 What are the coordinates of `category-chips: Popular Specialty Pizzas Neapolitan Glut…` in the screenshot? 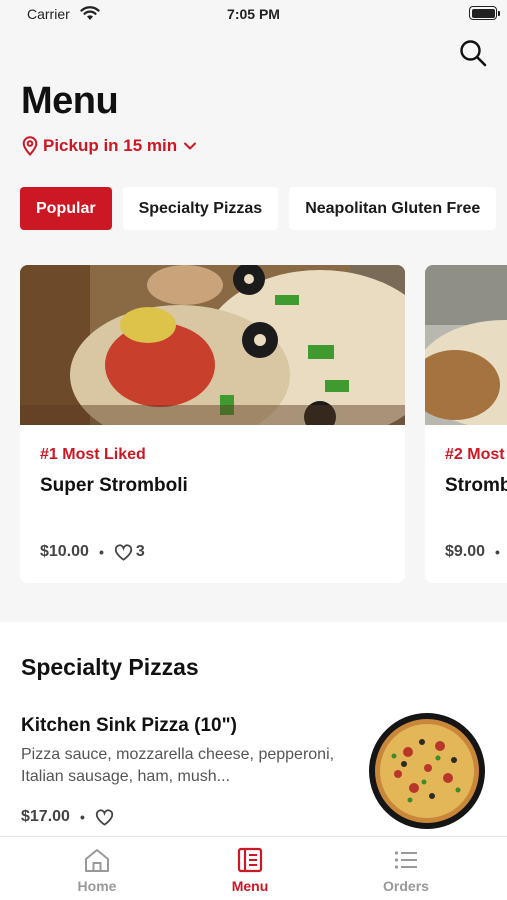 It's located at (263, 209).